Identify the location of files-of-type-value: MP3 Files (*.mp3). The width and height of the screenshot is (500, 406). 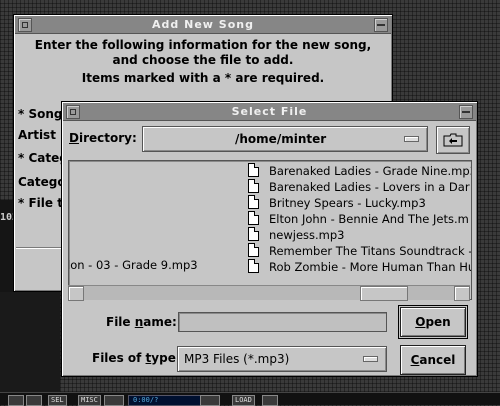
(237, 359).